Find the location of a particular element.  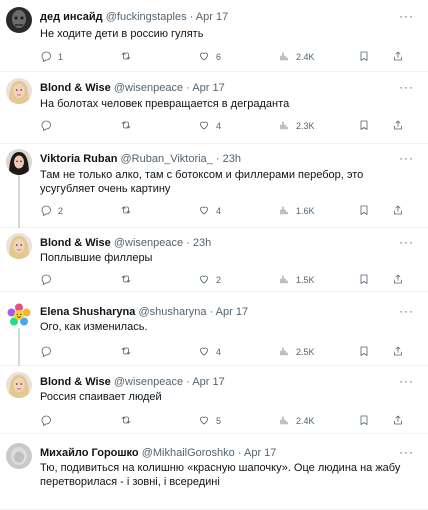

like-button: 2 is located at coordinates (209, 280).